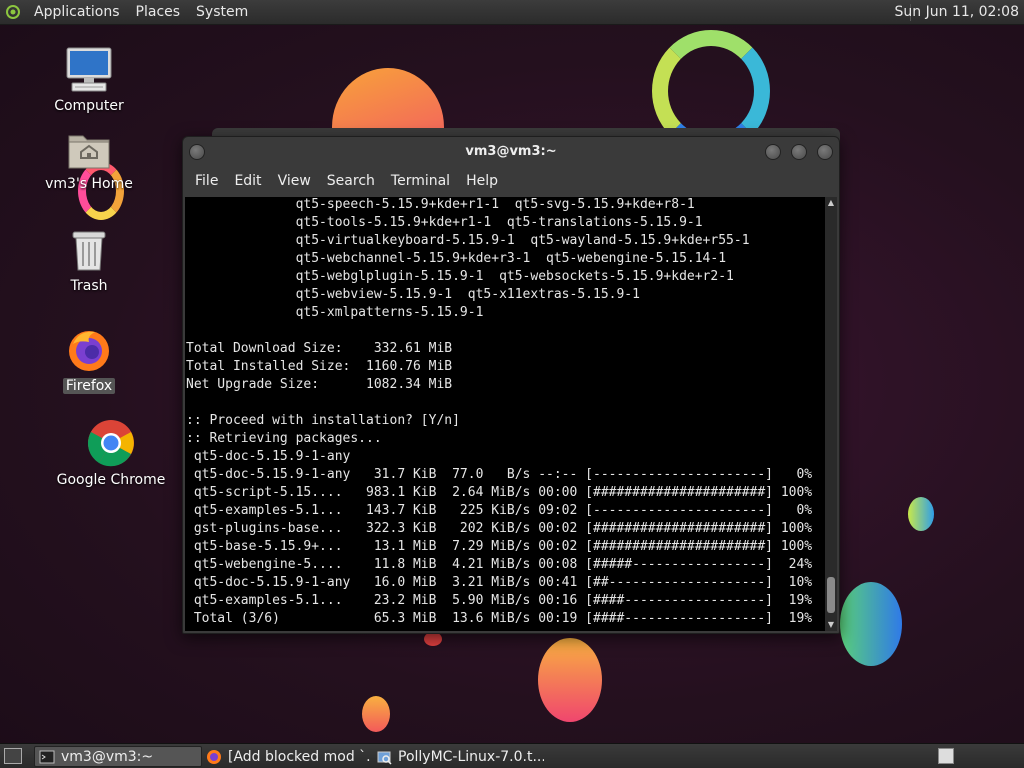  What do you see at coordinates (384, 758) in the screenshot?
I see `file-manager-icon` at bounding box center [384, 758].